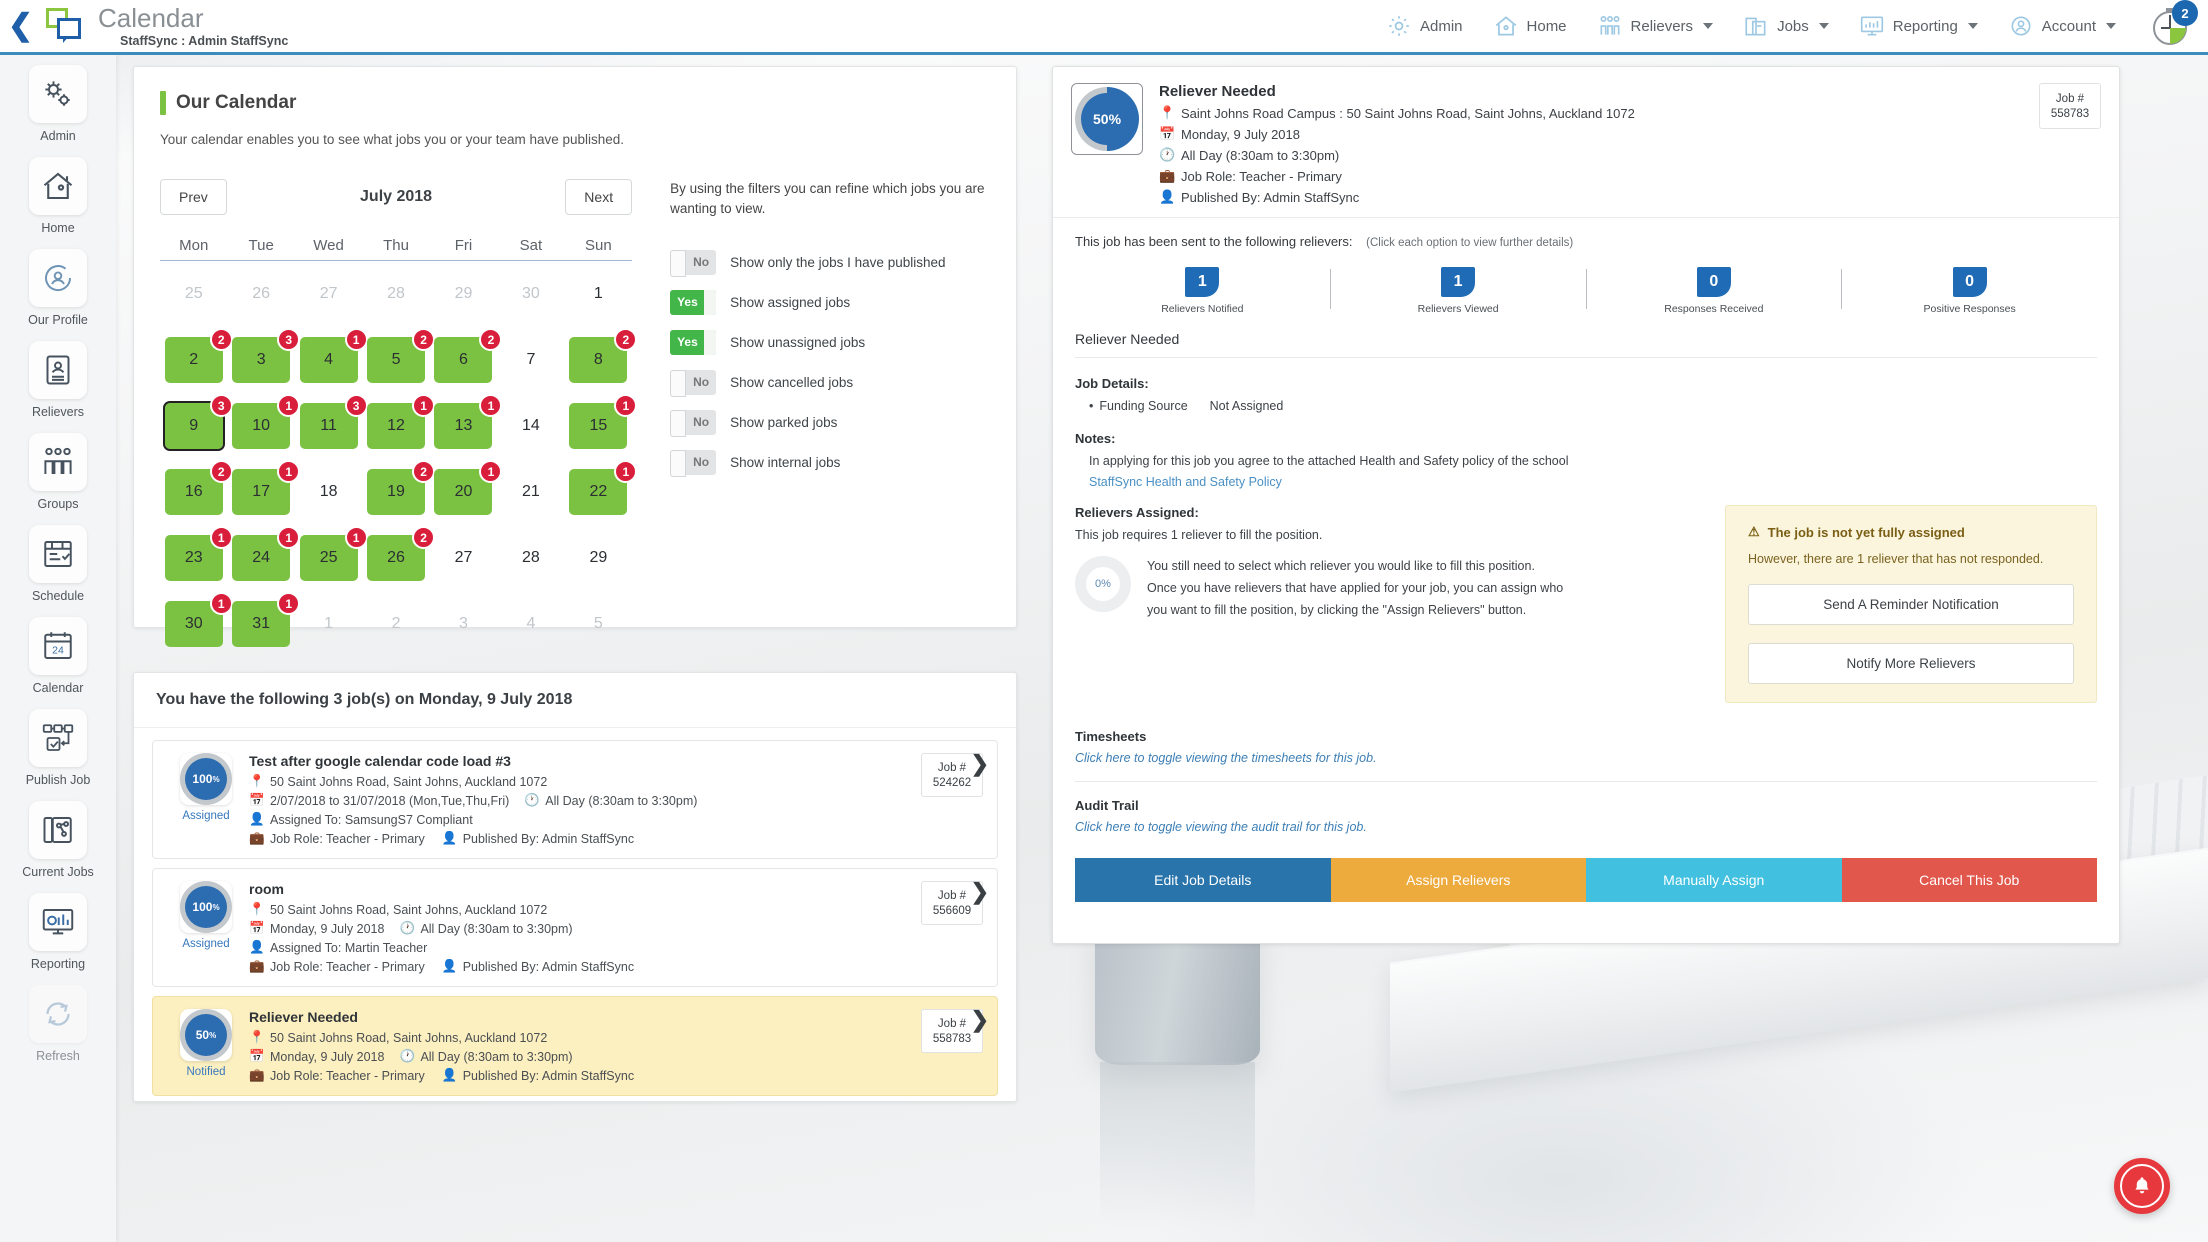 The height and width of the screenshot is (1242, 2208). What do you see at coordinates (1918, 26) in the screenshot?
I see `topnav-item-reporting: Reporting` at bounding box center [1918, 26].